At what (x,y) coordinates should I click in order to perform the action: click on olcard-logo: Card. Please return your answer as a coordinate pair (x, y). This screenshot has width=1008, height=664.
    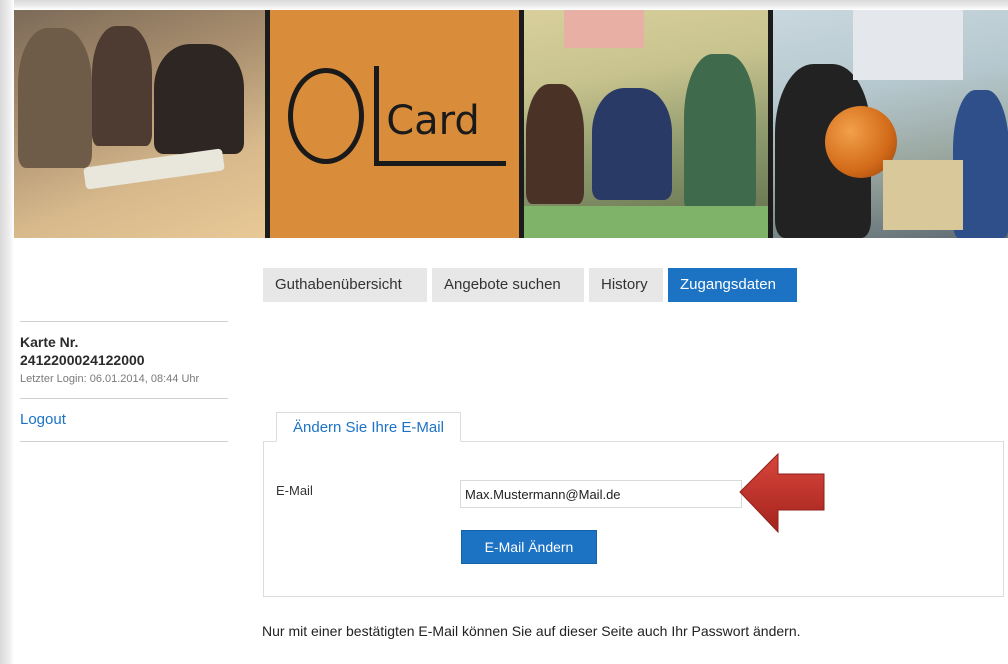
    Looking at the image, I should click on (395, 124).